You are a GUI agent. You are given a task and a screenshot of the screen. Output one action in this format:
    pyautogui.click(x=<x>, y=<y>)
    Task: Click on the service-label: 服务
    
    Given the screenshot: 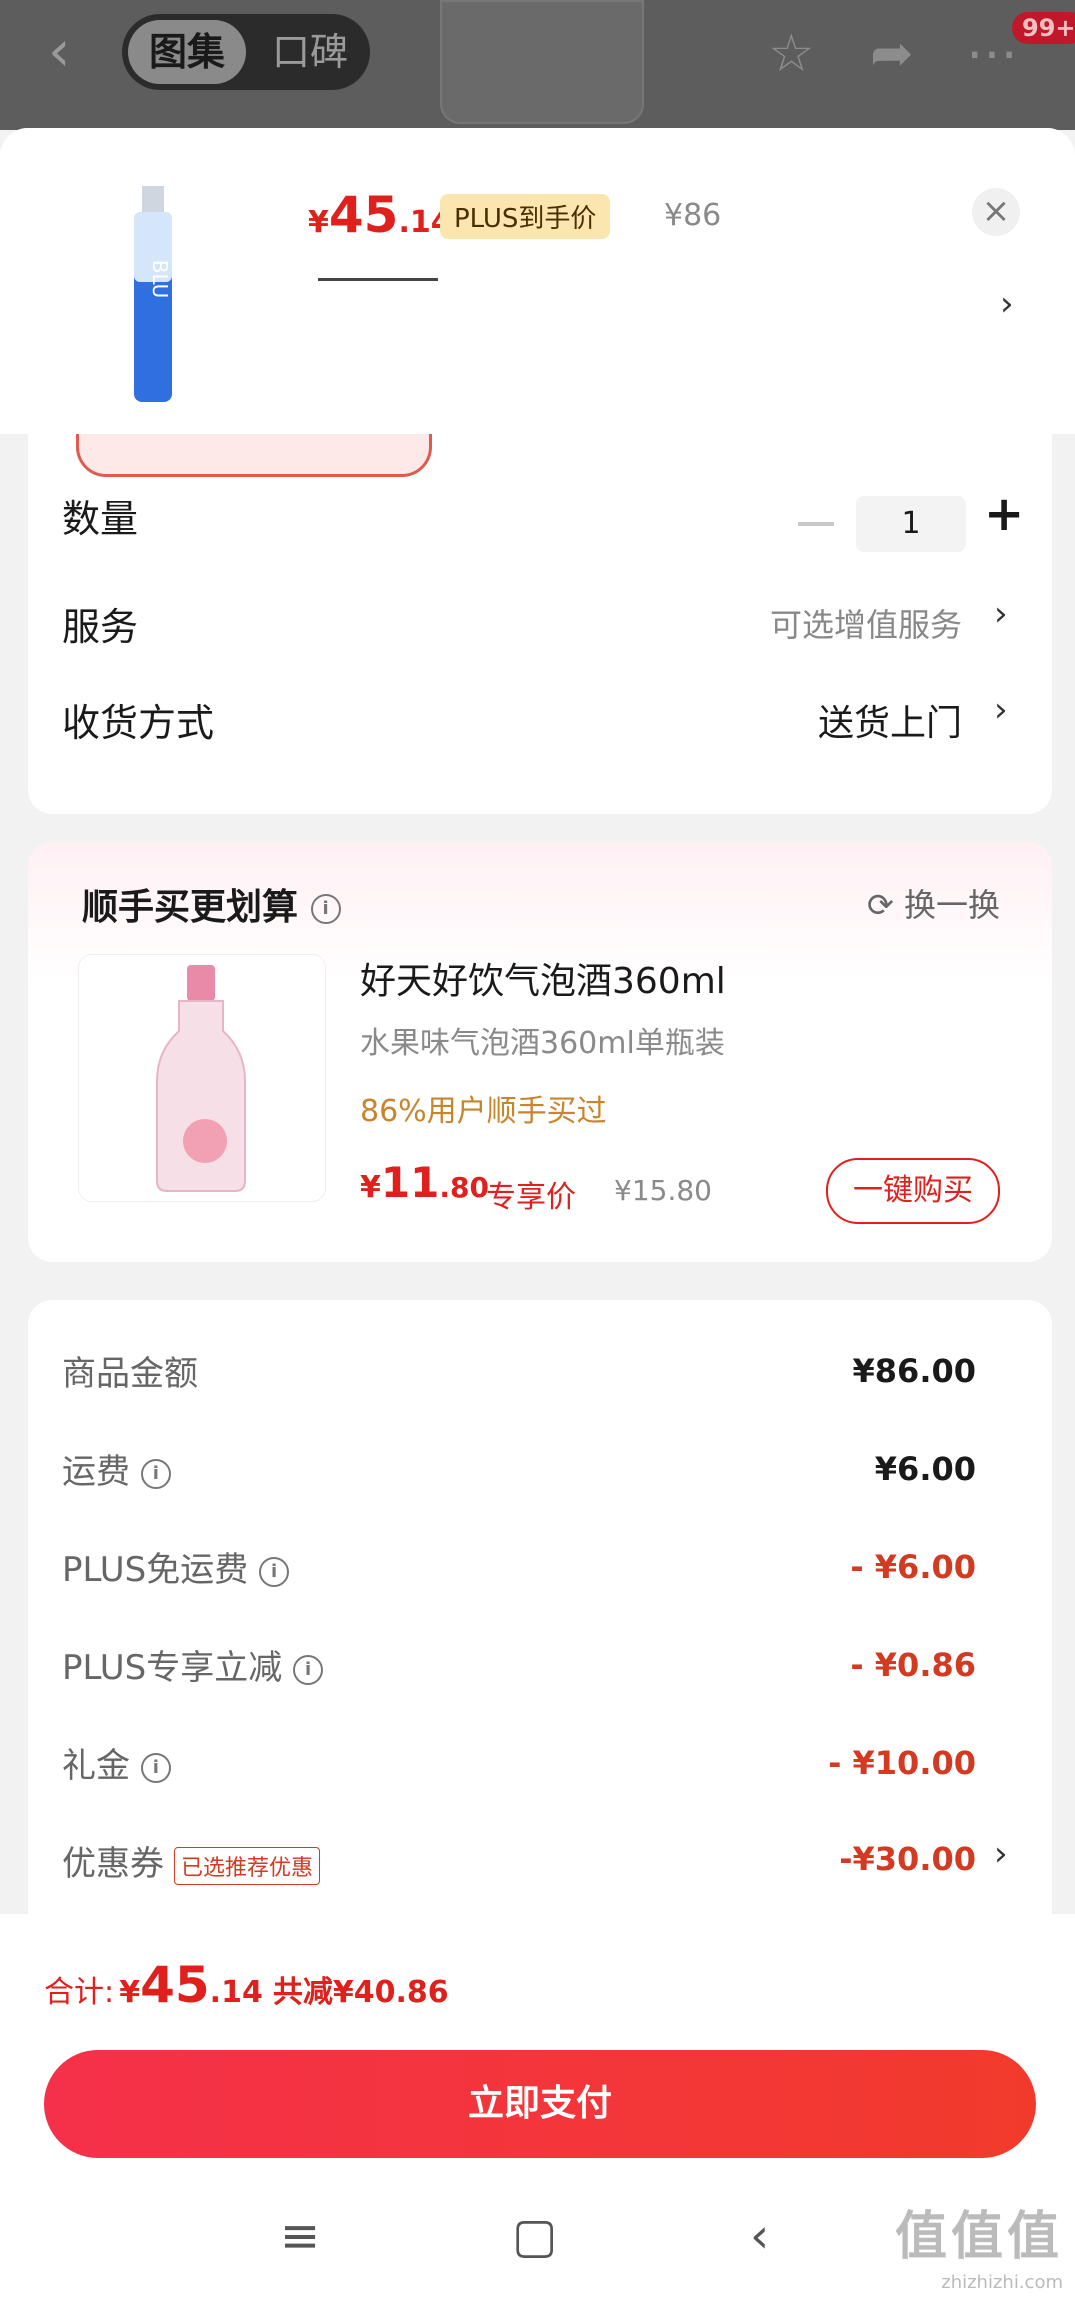 What is the action you would take?
    pyautogui.click(x=100, y=627)
    